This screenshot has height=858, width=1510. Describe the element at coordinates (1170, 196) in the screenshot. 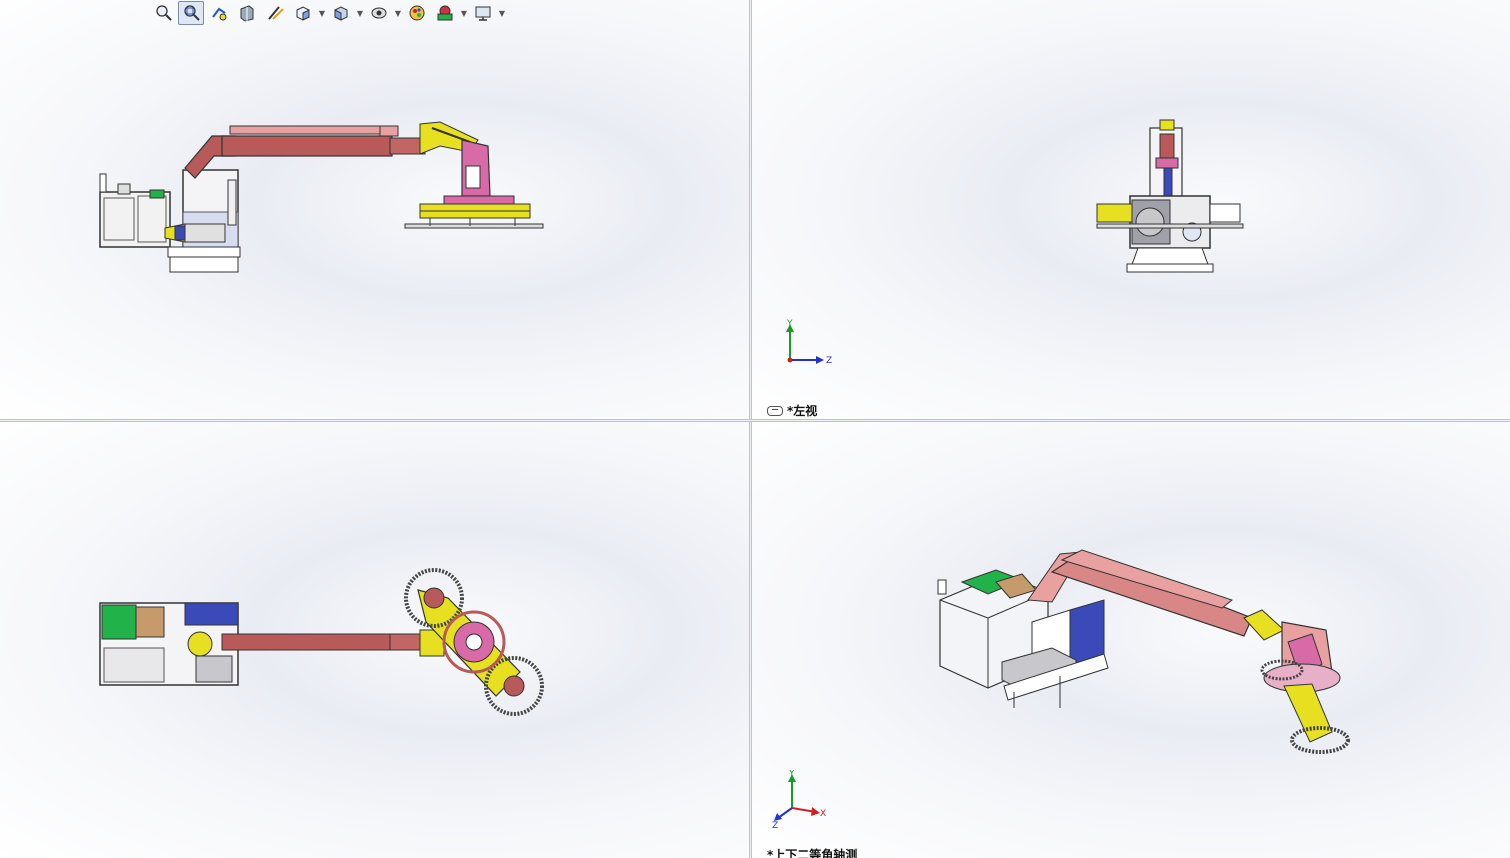

I see `model-left-view` at that location.